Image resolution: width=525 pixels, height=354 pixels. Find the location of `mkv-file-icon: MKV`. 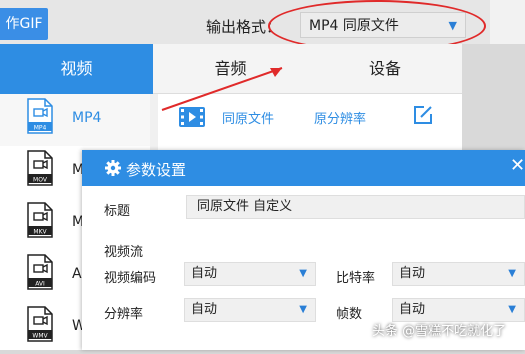

mkv-file-icon: MKV is located at coordinates (40, 220).